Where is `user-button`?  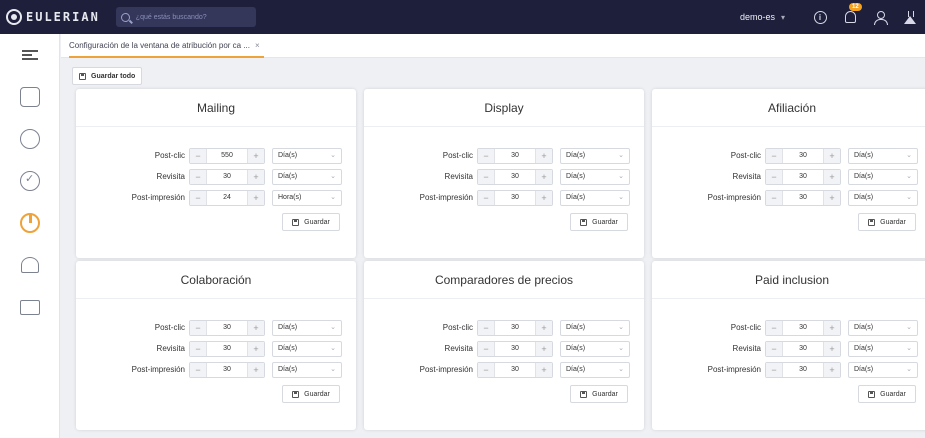 user-button is located at coordinates (880, 17).